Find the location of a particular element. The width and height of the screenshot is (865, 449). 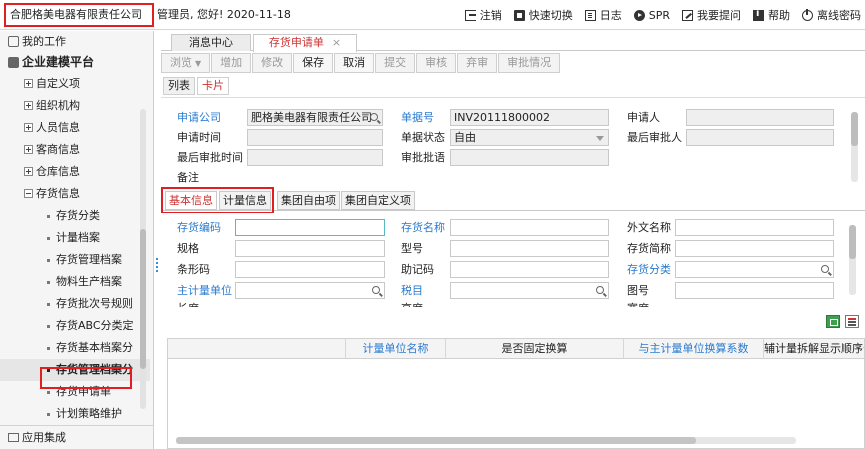

apply-time-field is located at coordinates (315, 137).